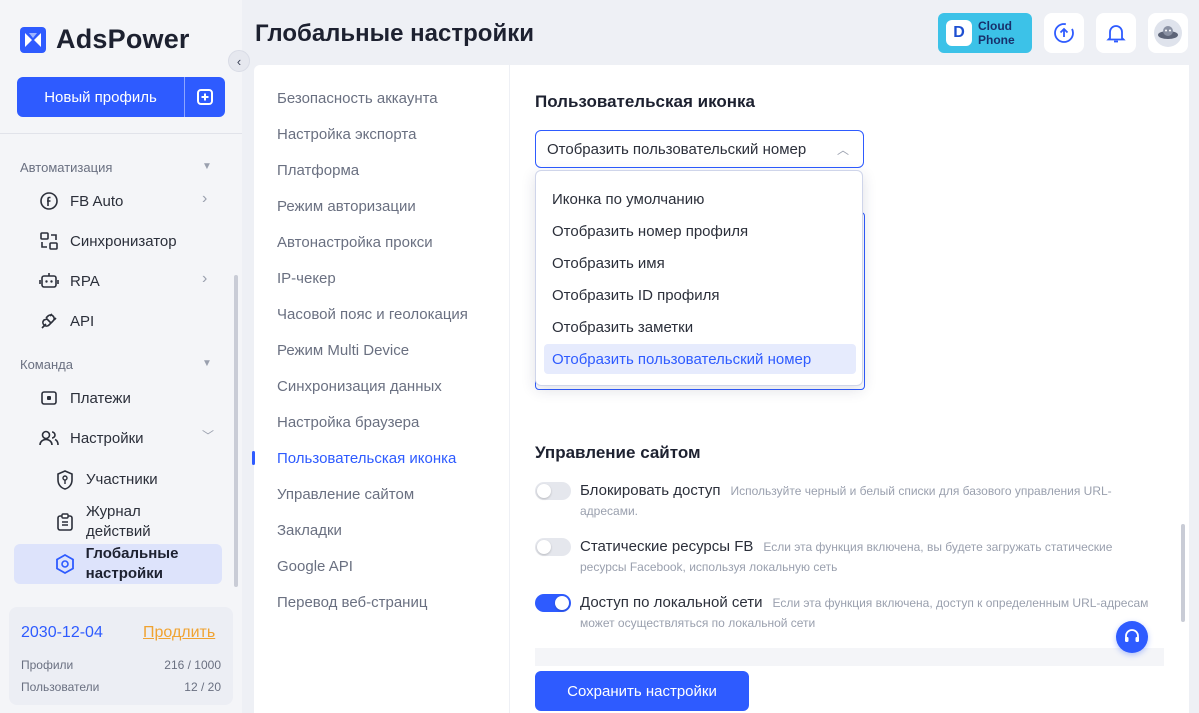  Describe the element at coordinates (318, 170) in the screenshot. I see `settings-menu-item: Платформа` at that location.